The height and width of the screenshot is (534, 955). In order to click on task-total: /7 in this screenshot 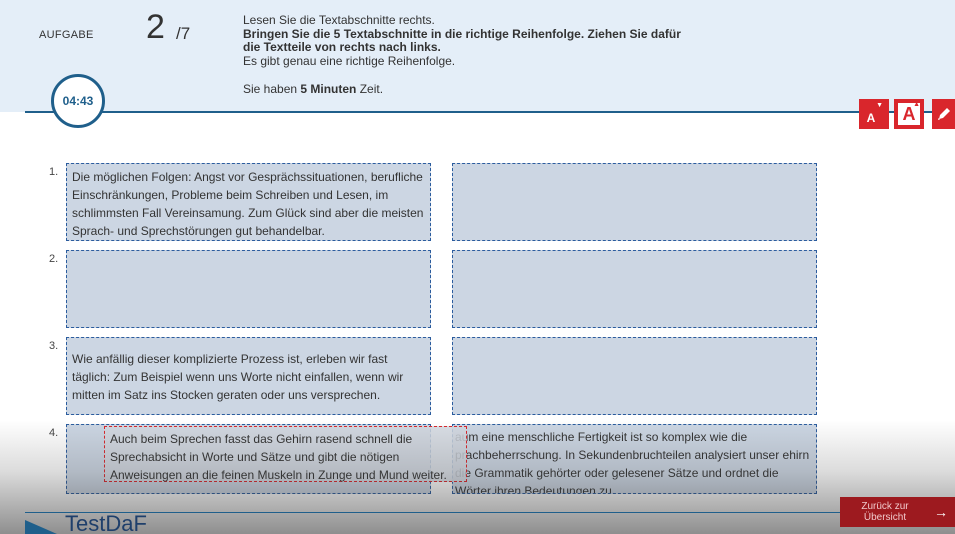, I will do `click(183, 33)`.